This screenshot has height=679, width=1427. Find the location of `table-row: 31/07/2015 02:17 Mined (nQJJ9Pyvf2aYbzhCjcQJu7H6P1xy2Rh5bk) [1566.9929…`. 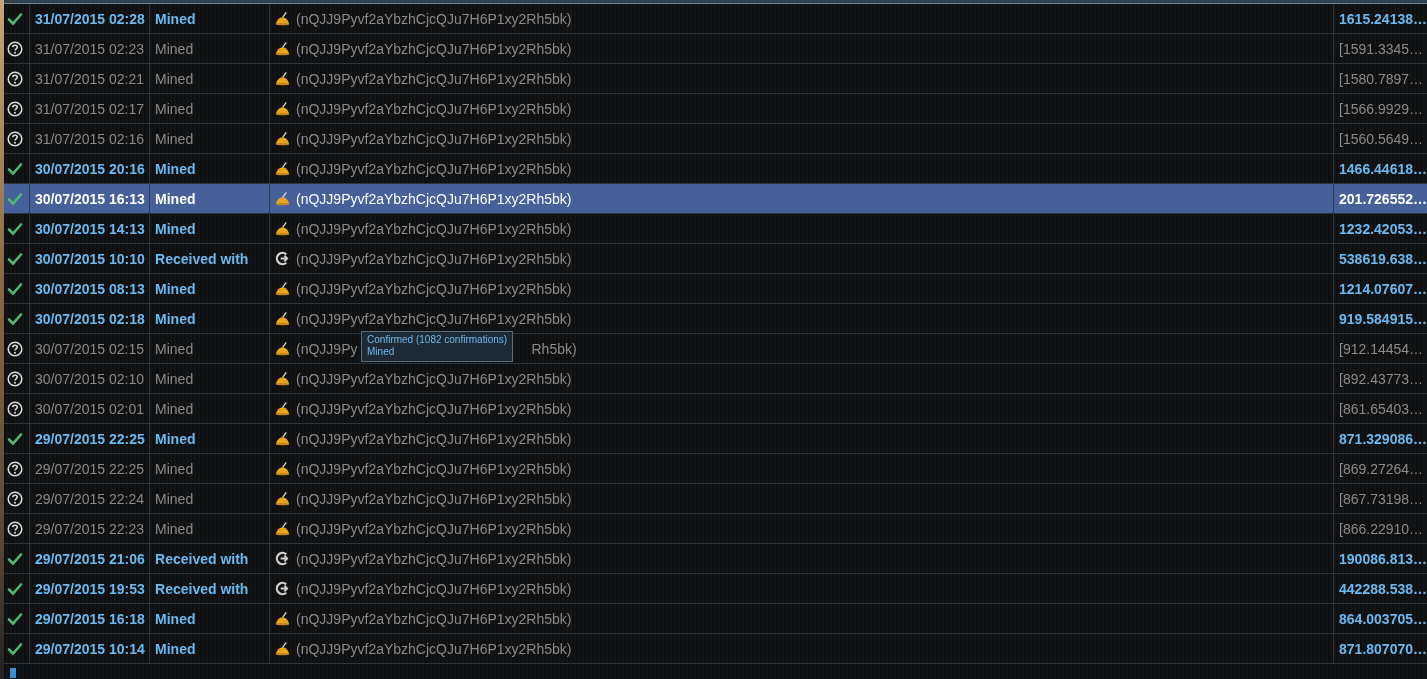

table-row: 31/07/2015 02:17 Mined (nQJJ9Pyvf2aYbzhCjcQJu7H6P1xy2Rh5bk) [1566.9929… is located at coordinates (715, 109).